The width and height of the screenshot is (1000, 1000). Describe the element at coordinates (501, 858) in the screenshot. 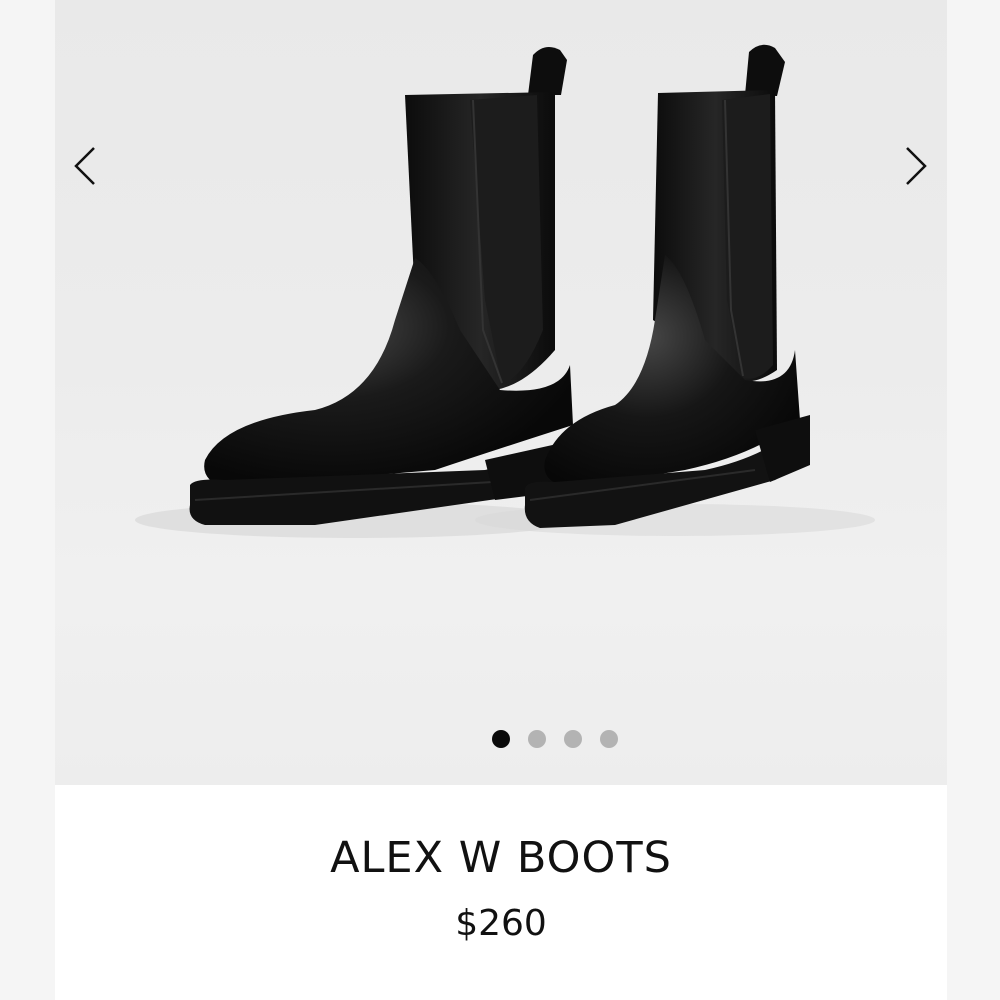

I see `product-title: ALEX W BOOTS` at that location.